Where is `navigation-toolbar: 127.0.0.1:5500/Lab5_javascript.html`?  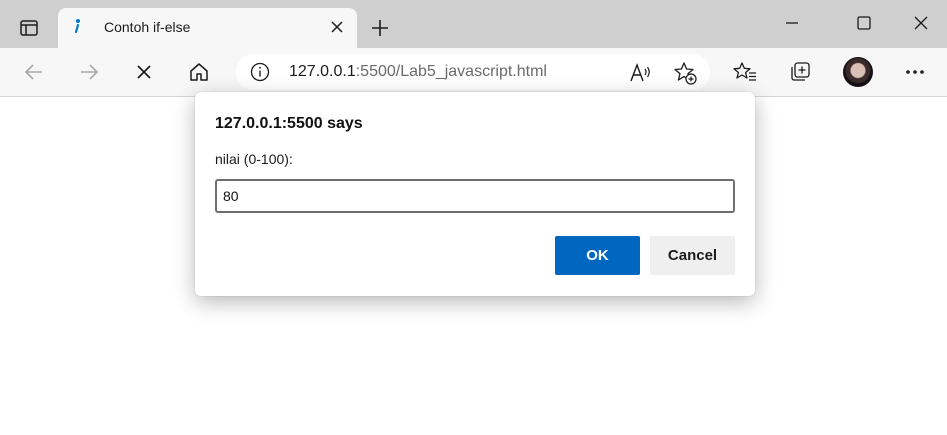
navigation-toolbar: 127.0.0.1:5500/Lab5_javascript.html is located at coordinates (473, 72).